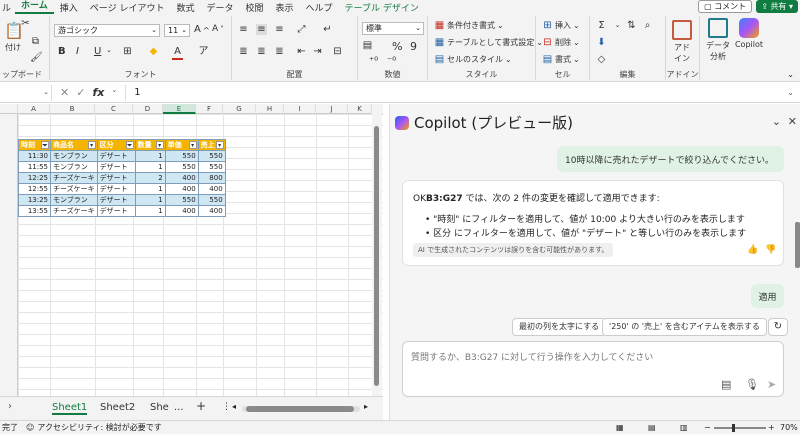 The image size is (800, 434). I want to click on paste-button: ✂ 📋 付け, so click(17, 35).